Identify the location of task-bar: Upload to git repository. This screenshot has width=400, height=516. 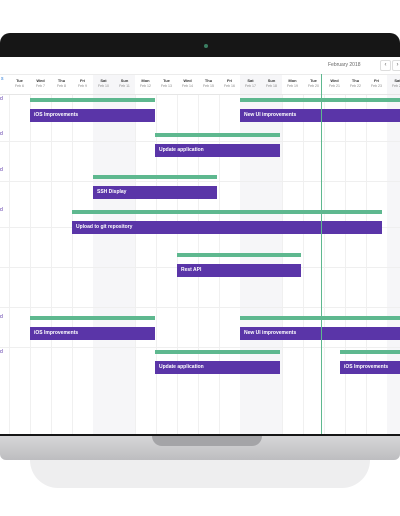
(227, 227).